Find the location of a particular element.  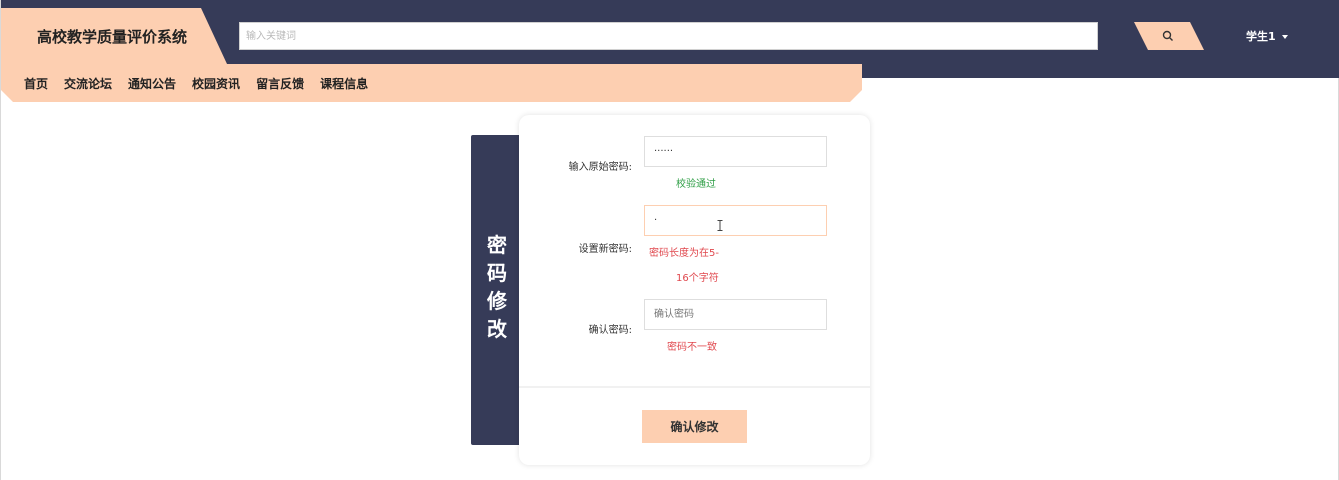

caret-down-icon is located at coordinates (1284, 37).